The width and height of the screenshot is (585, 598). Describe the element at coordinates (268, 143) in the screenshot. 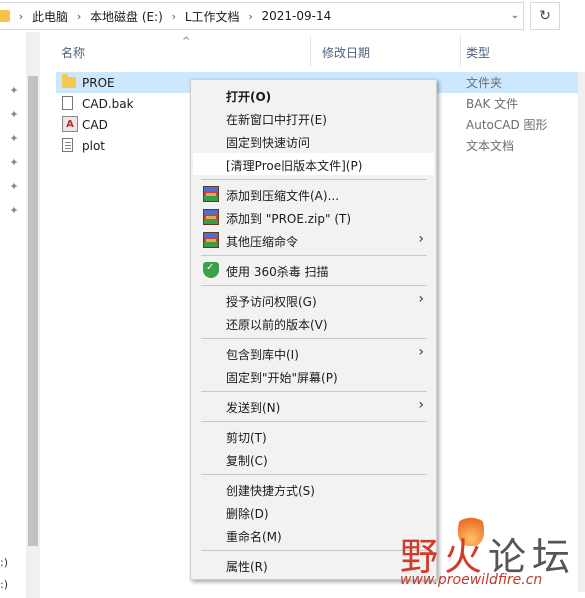

I see `menu-item-label: 固定到快速访问` at that location.